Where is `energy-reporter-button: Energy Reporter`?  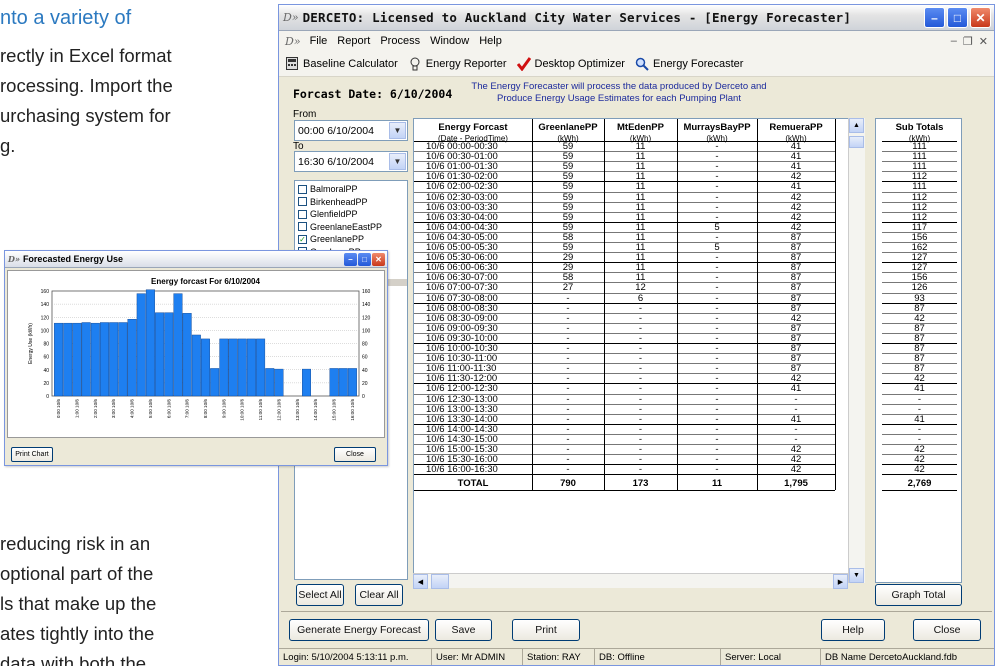 energy-reporter-button: Energy Reporter is located at coordinates (457, 64).